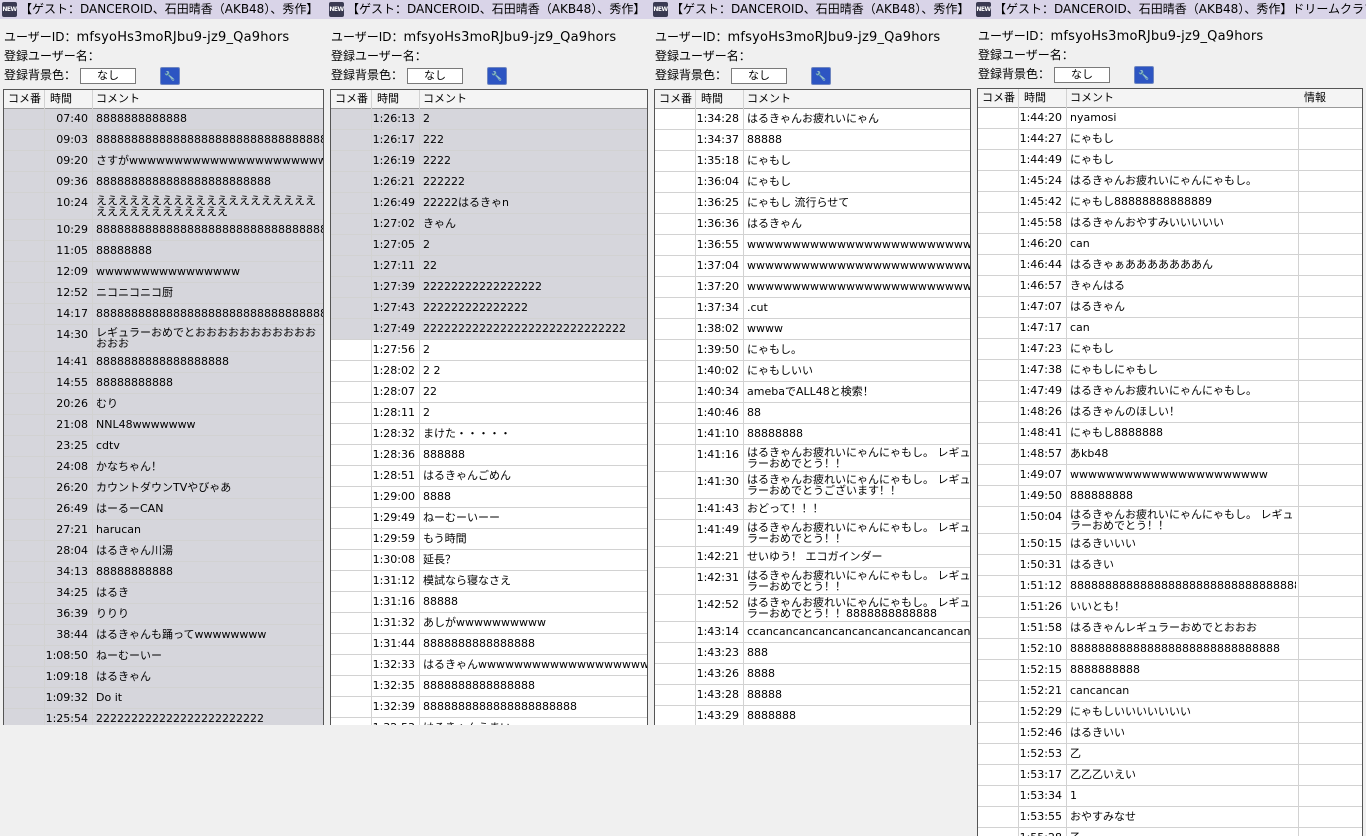  What do you see at coordinates (1170, 607) in the screenshot?
I see `comment-row: 1:51:26 いいとも！` at bounding box center [1170, 607].